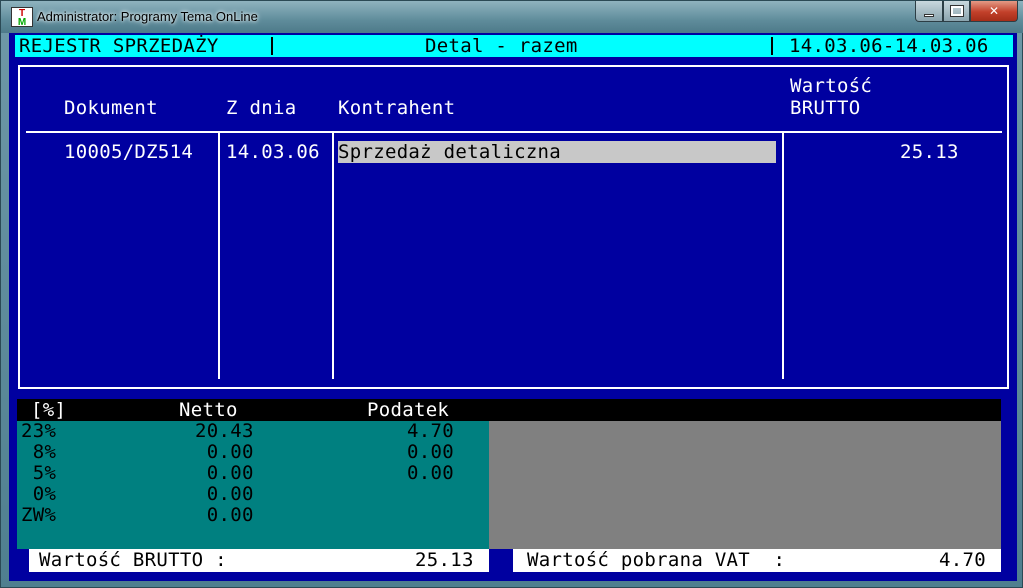 The width and height of the screenshot is (1023, 588). I want to click on empty-panel, so click(745, 485).